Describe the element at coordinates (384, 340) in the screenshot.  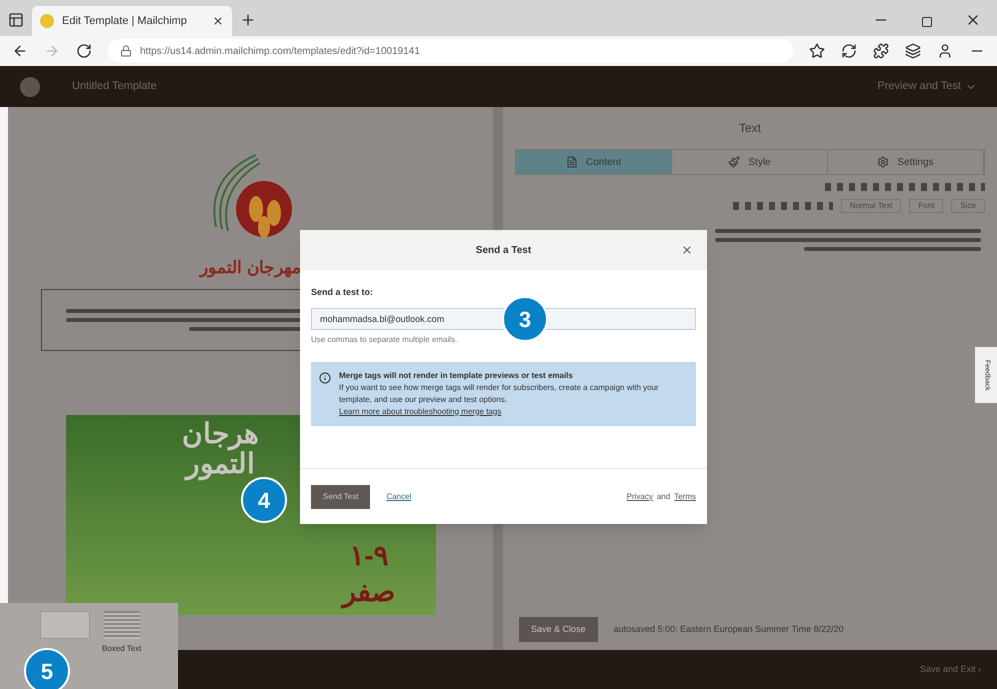
I see `field-hint: Use commas to separate multiple emails.` at that location.